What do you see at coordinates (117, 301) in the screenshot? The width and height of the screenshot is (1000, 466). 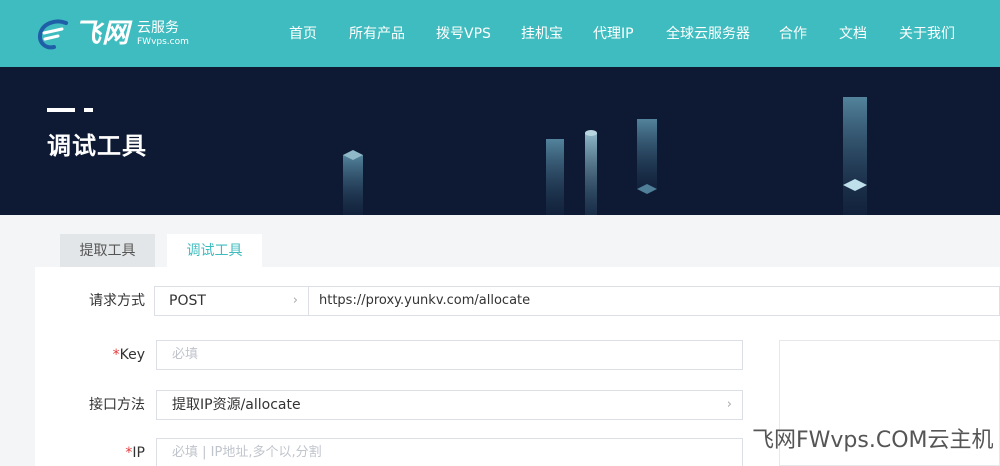 I see `method-label: 请求方式` at bounding box center [117, 301].